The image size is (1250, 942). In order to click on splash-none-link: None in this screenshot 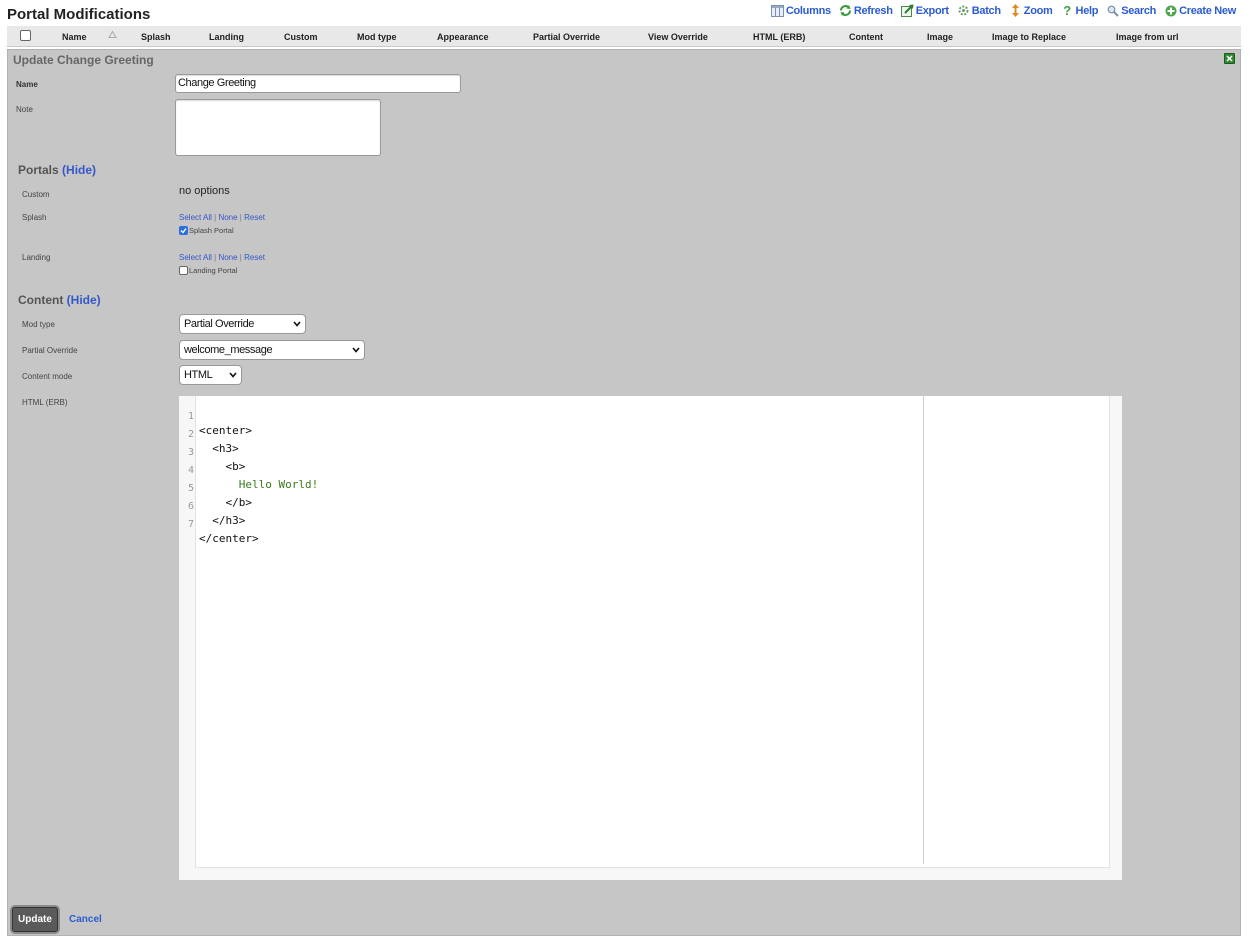, I will do `click(227, 217)`.